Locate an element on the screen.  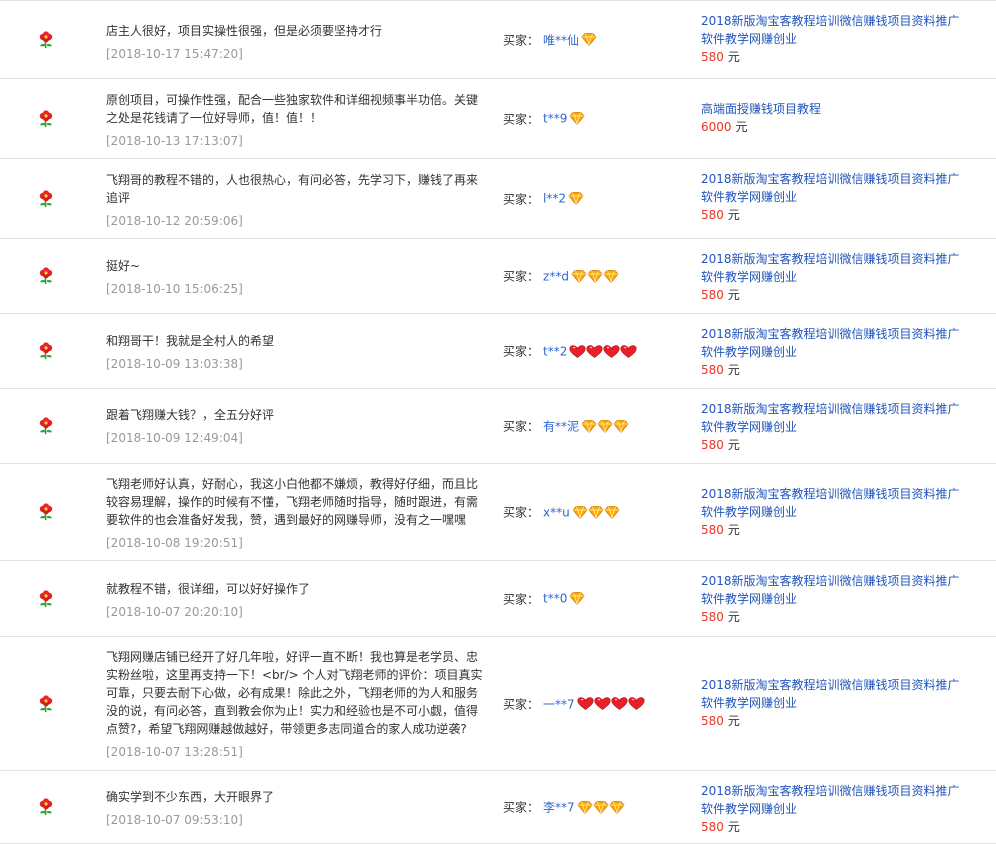
review-date: [2018-10-10 15:06:25] is located at coordinates (174, 289).